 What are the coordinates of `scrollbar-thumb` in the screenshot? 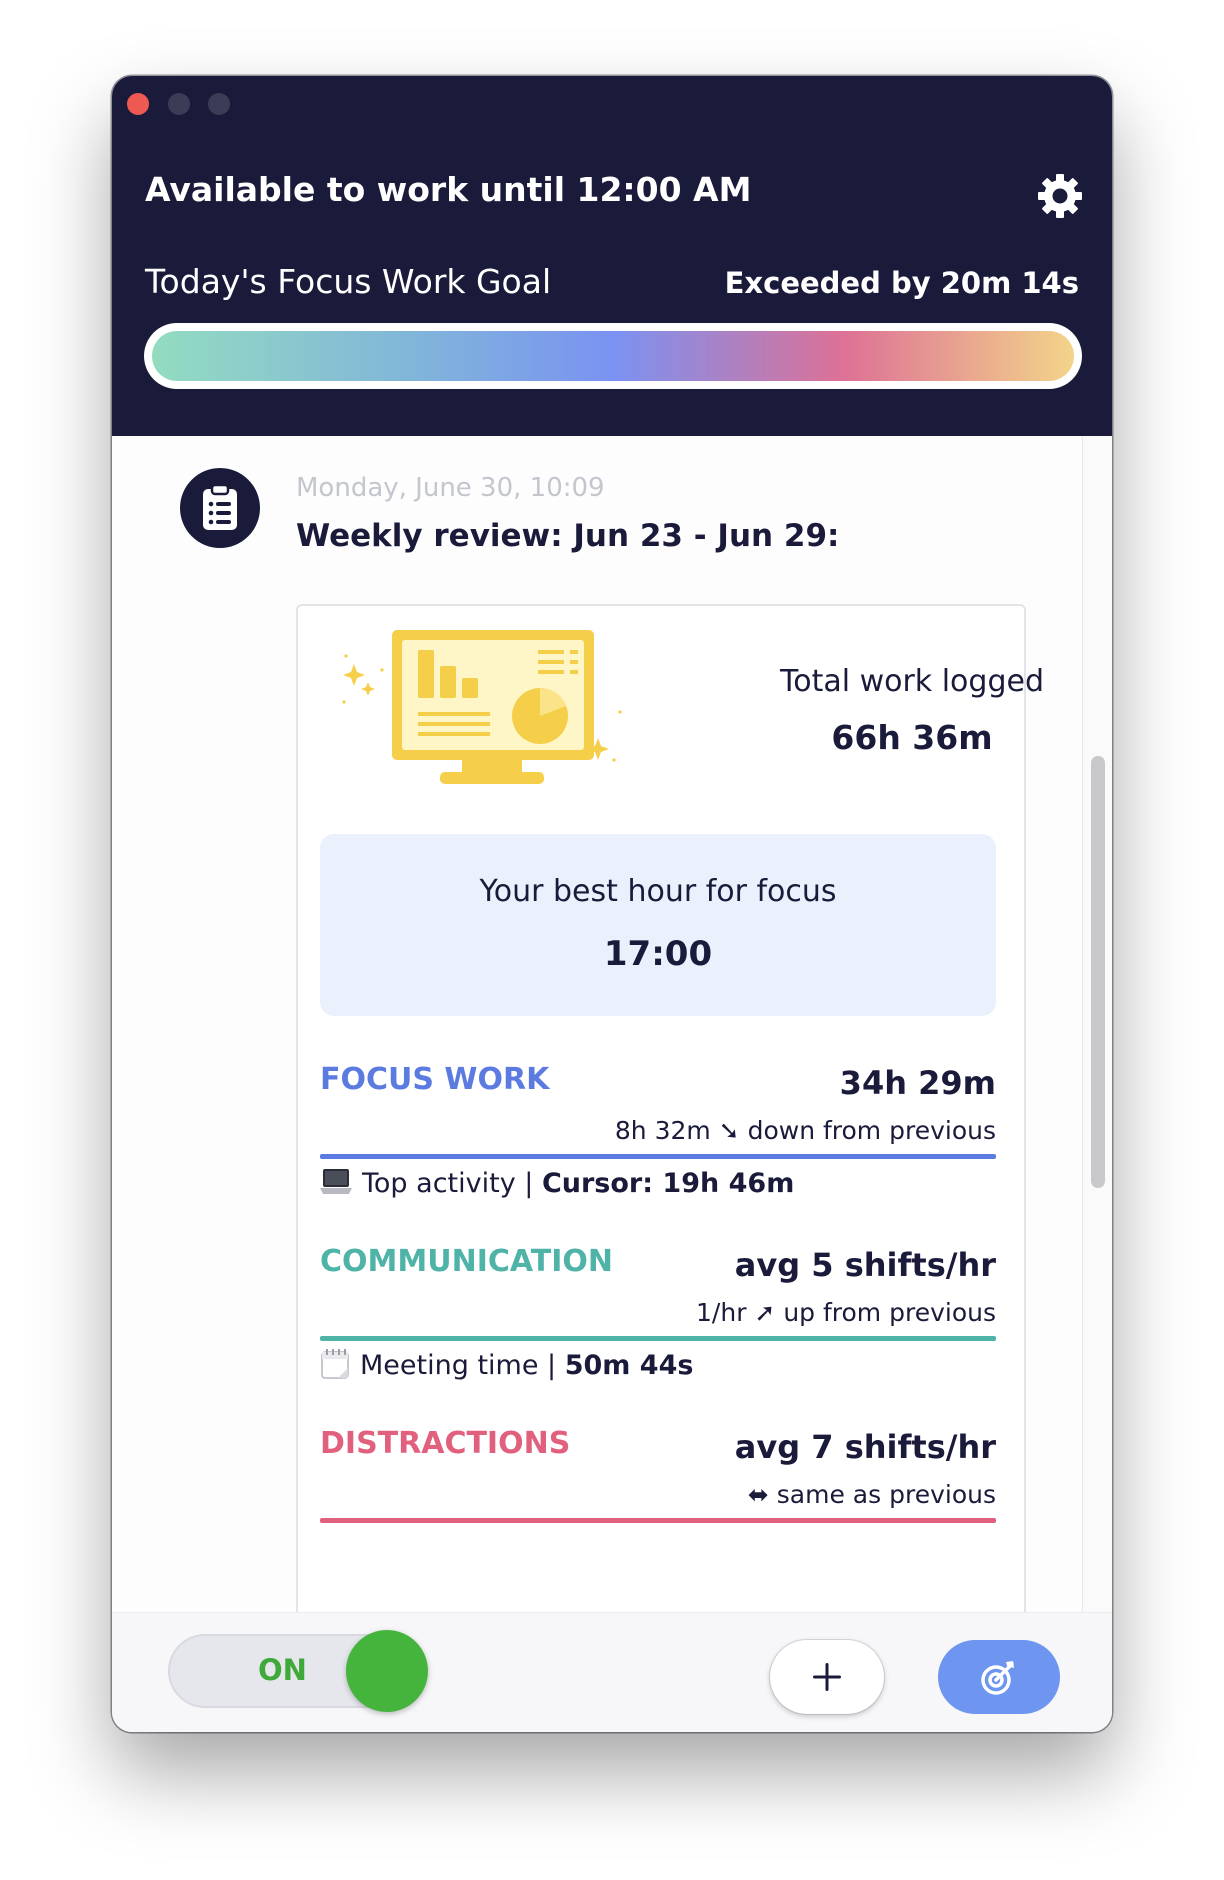 It's located at (1098, 972).